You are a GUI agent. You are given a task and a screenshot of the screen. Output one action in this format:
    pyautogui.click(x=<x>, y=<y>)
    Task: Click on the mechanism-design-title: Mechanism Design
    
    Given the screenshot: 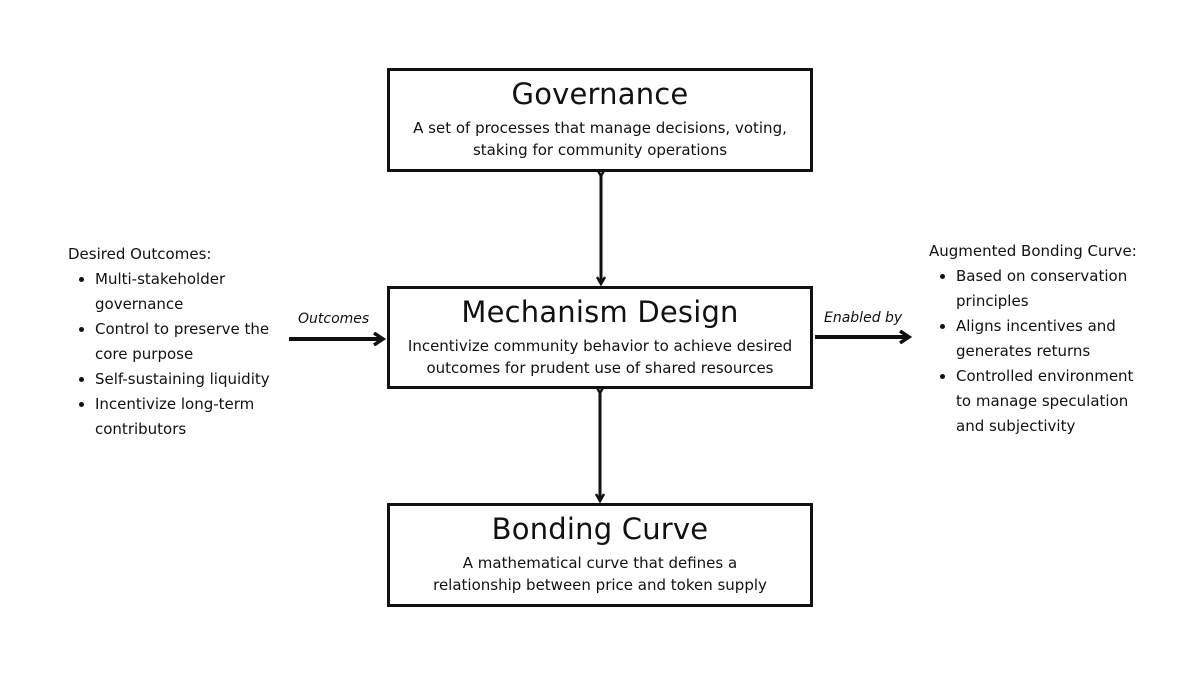 What is the action you would take?
    pyautogui.click(x=600, y=312)
    